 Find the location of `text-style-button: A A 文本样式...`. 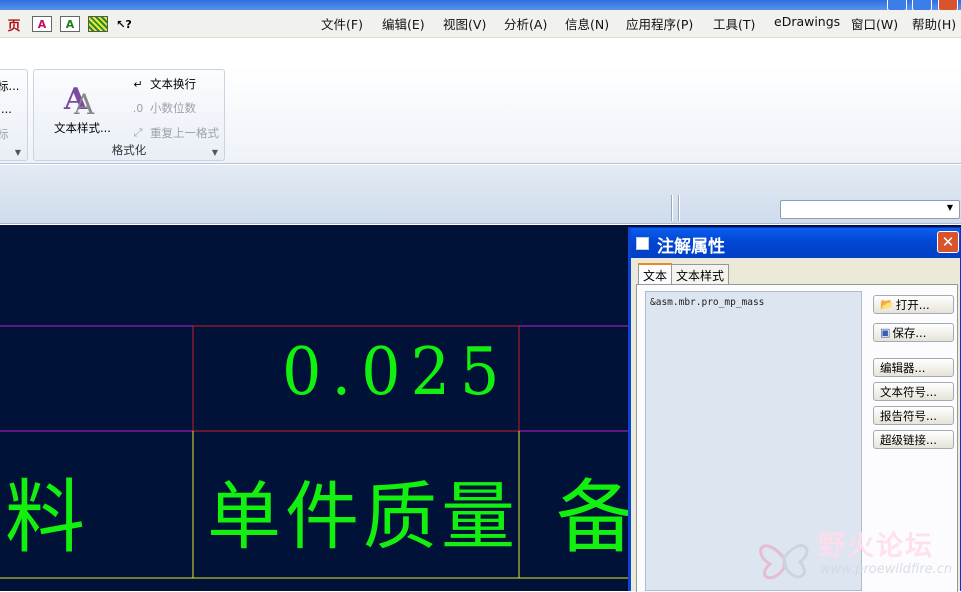

text-style-button: A A 文本样式... is located at coordinates (89, 108).